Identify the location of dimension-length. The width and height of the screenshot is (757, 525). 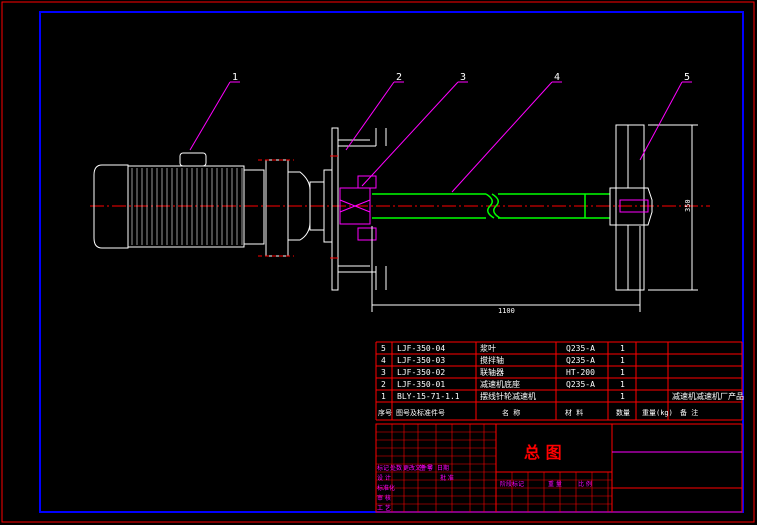
(506, 269).